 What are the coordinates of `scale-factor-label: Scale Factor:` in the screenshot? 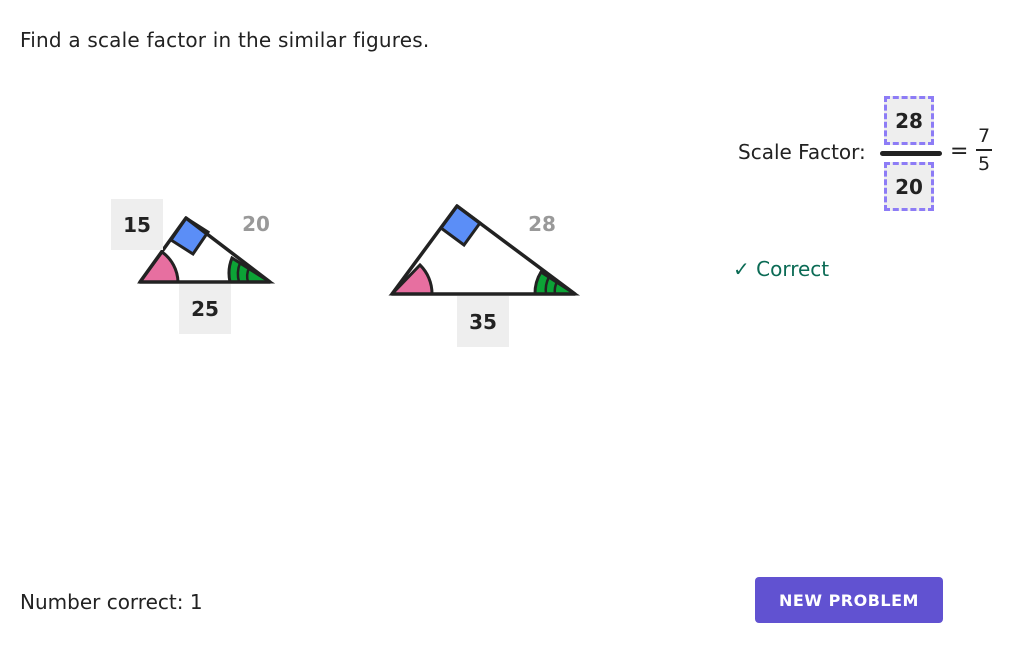 It's located at (802, 152).